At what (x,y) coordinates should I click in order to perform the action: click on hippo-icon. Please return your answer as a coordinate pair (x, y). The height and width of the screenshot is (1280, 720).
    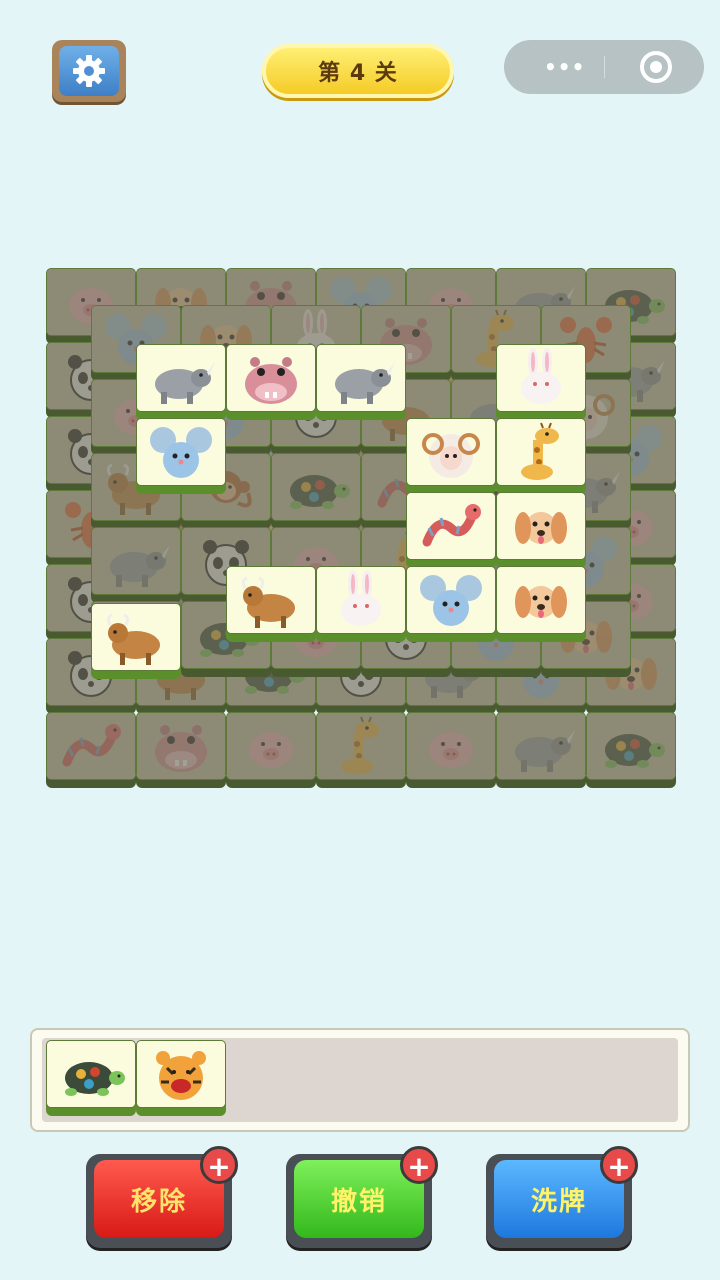
    Looking at the image, I should click on (271, 380).